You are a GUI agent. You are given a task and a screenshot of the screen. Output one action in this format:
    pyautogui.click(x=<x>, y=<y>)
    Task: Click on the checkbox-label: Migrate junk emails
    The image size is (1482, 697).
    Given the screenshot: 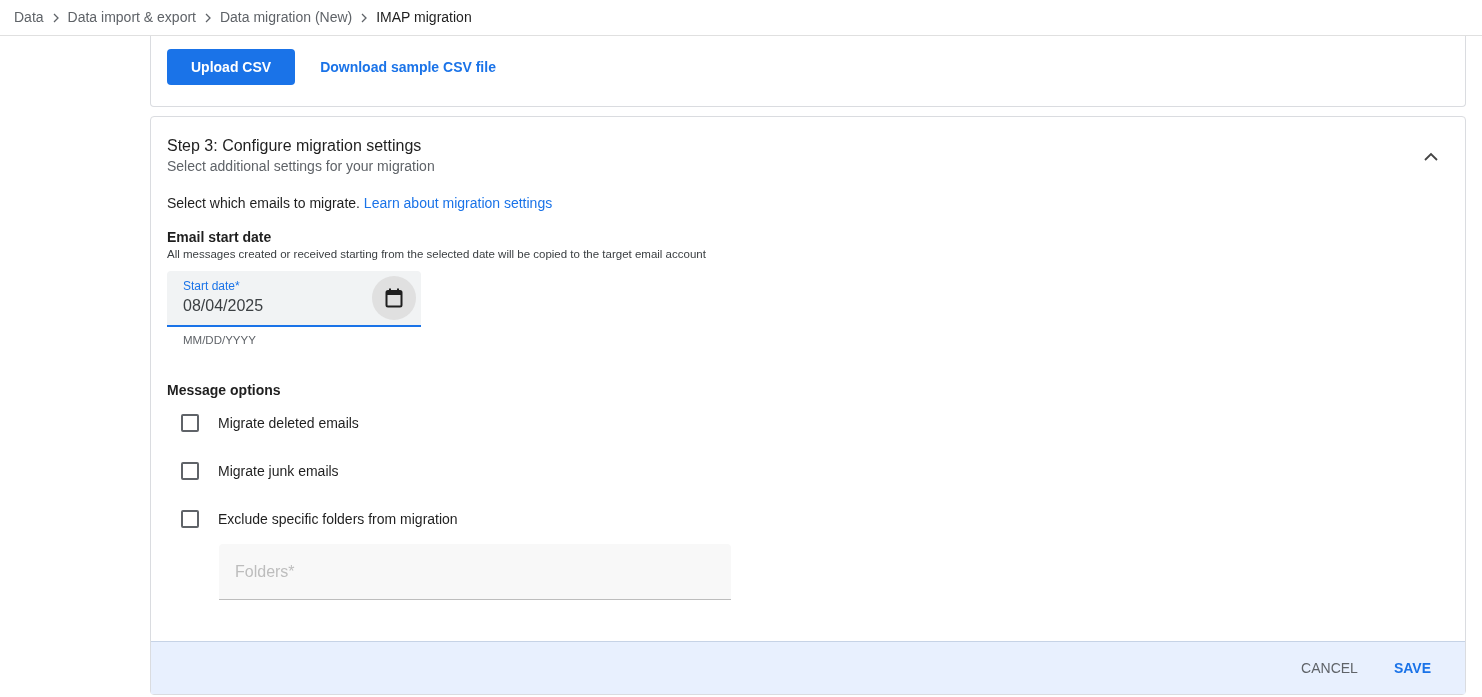 What is the action you would take?
    pyautogui.click(x=278, y=471)
    